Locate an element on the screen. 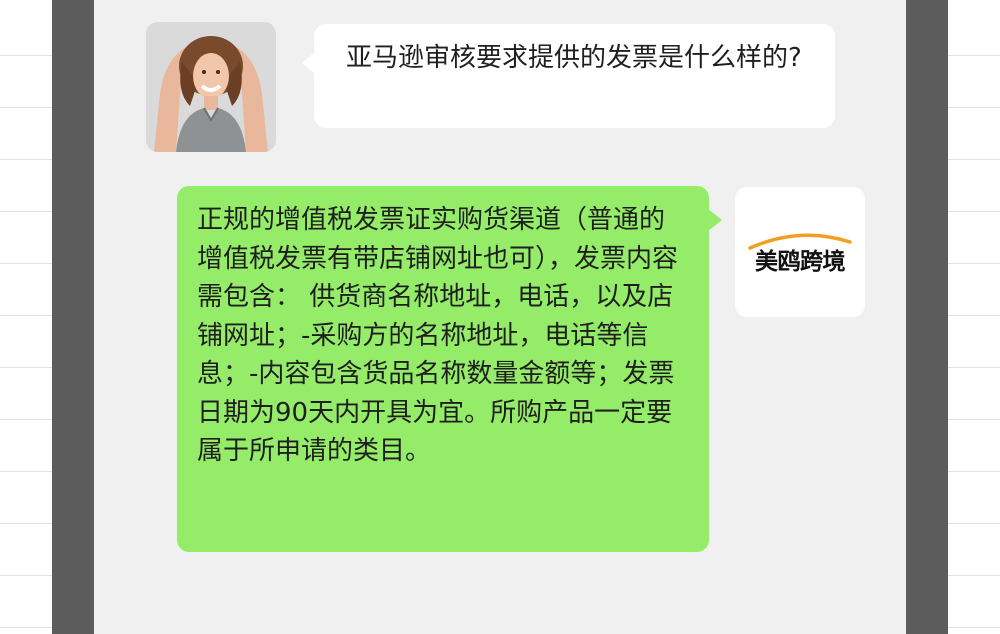 This screenshot has width=1000, height=634. lined-paper-left is located at coordinates (26, 317).